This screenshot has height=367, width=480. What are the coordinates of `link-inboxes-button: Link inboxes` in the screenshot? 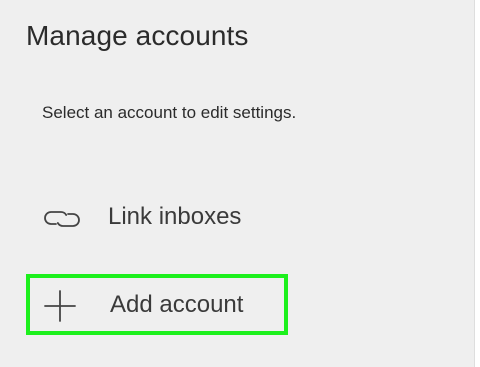 It's located at (236, 218).